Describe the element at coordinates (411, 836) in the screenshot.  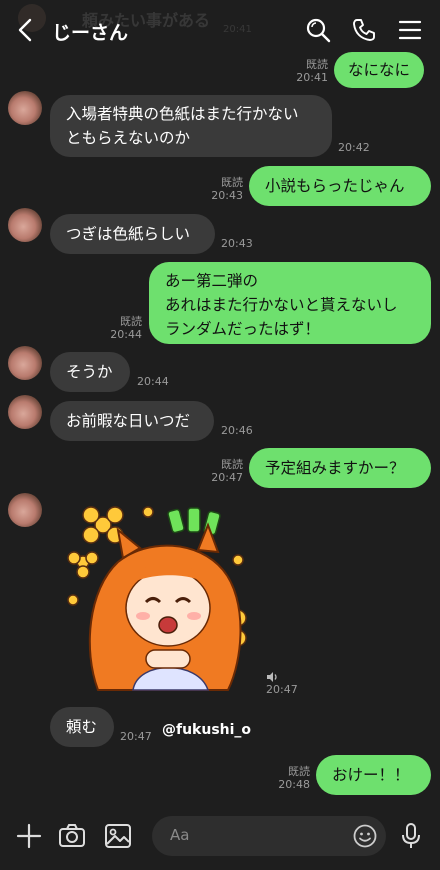
I see `mic-icon` at that location.